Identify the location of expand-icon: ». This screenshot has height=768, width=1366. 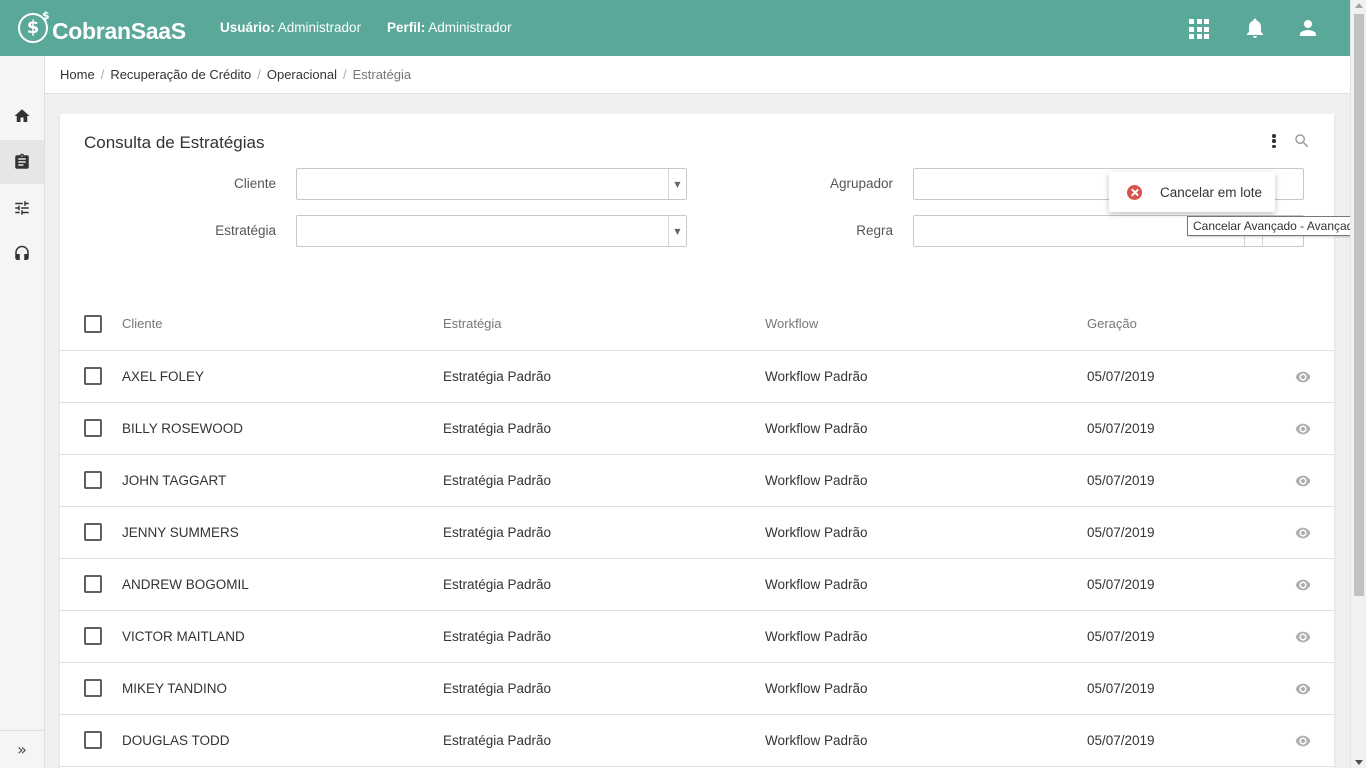
(22, 749).